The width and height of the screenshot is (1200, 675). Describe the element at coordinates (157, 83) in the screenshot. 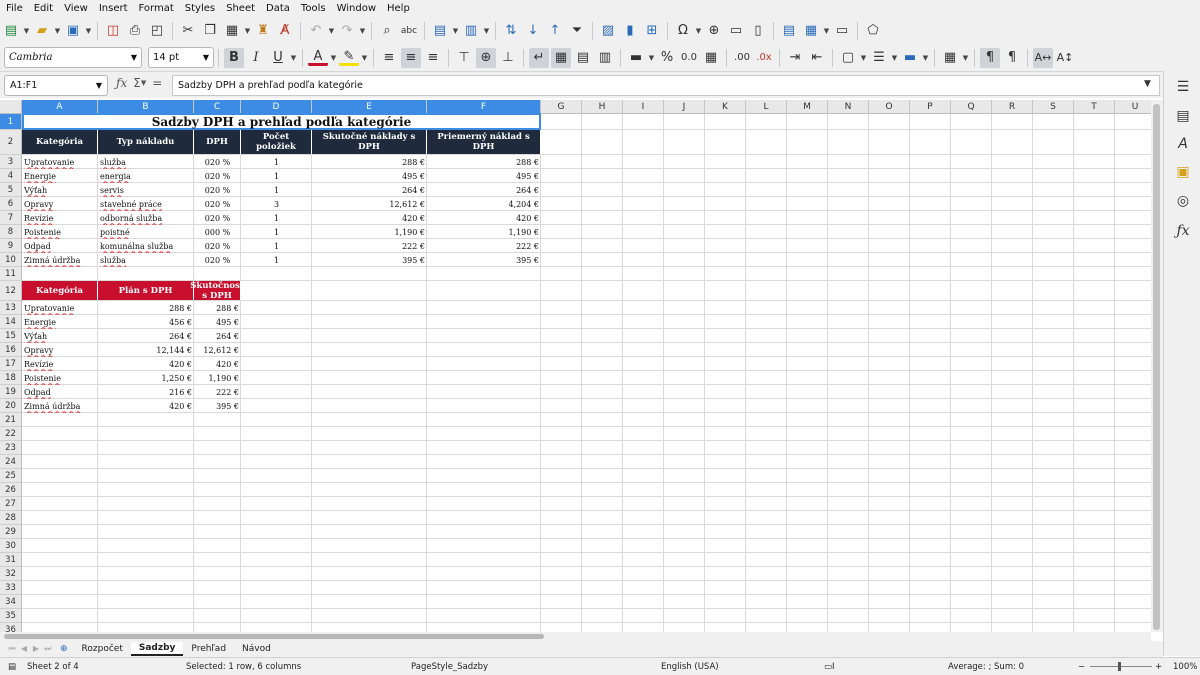

I see `formula-icon: =` at that location.